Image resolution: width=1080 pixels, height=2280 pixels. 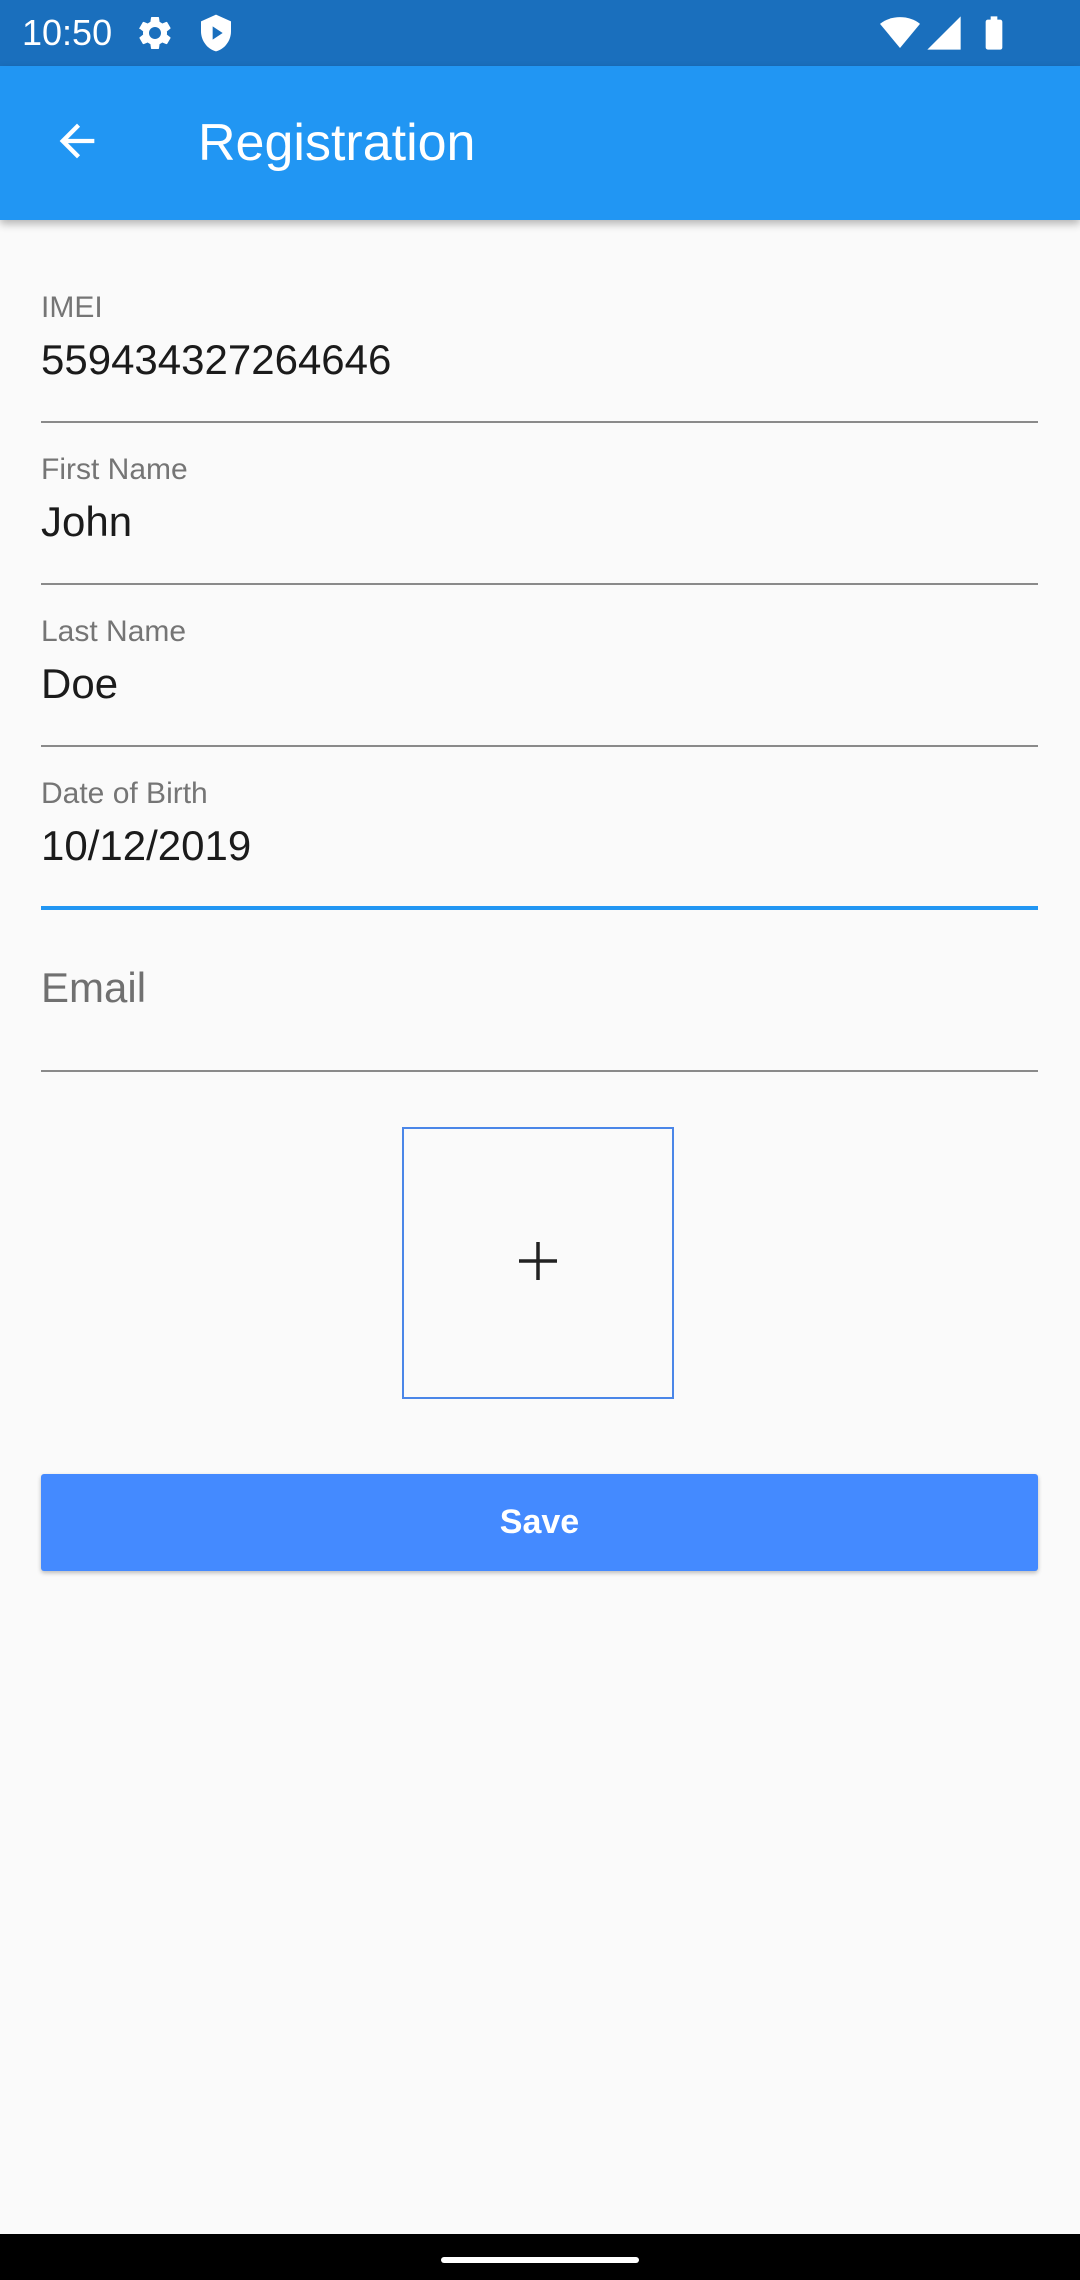 I want to click on wifi-icon, so click(x=900, y=33).